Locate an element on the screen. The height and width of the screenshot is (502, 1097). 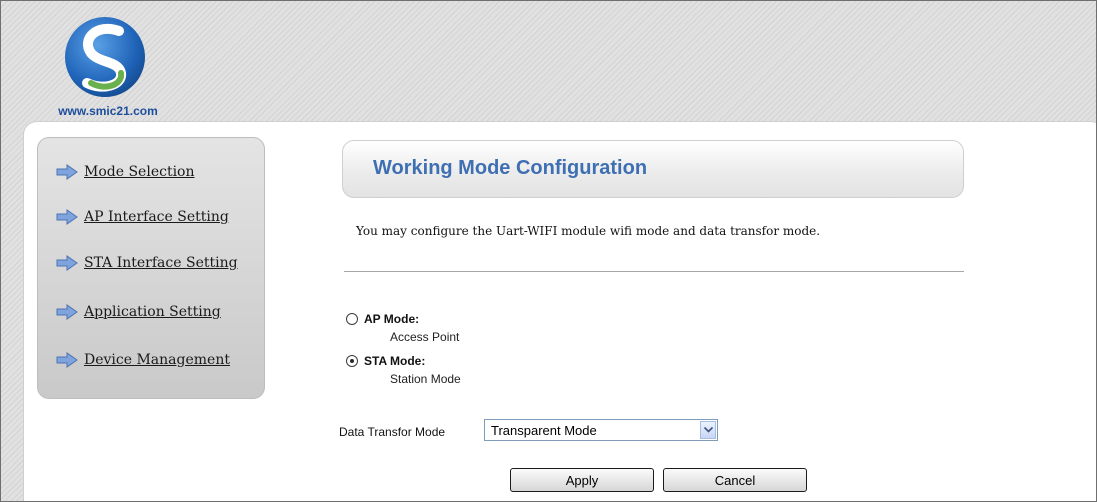
sta-mode-label: STA Mode: is located at coordinates (395, 361).